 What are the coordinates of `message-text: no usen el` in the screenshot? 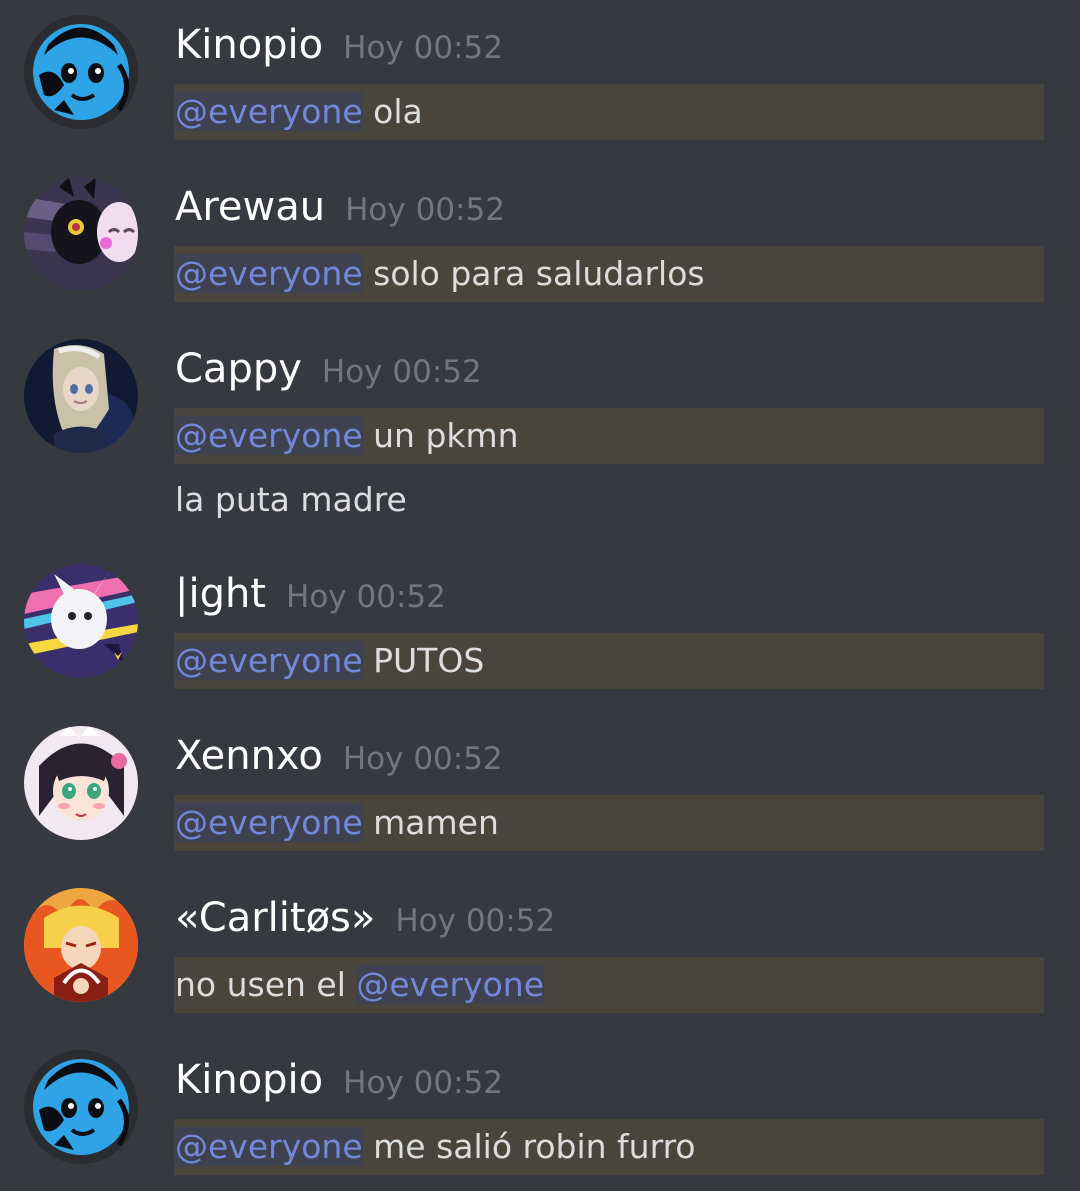 It's located at (266, 984).